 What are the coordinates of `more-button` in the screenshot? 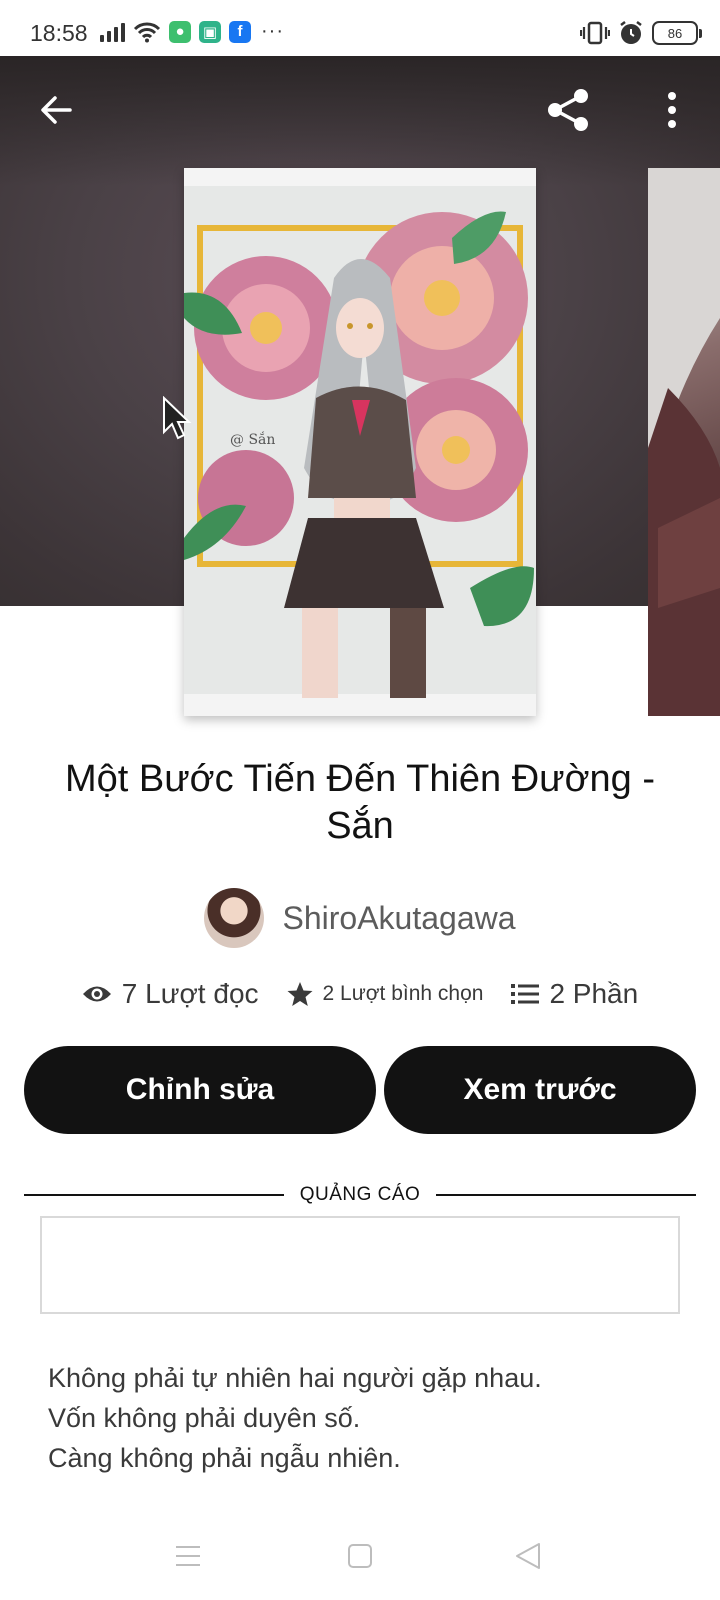 It's located at (672, 110).